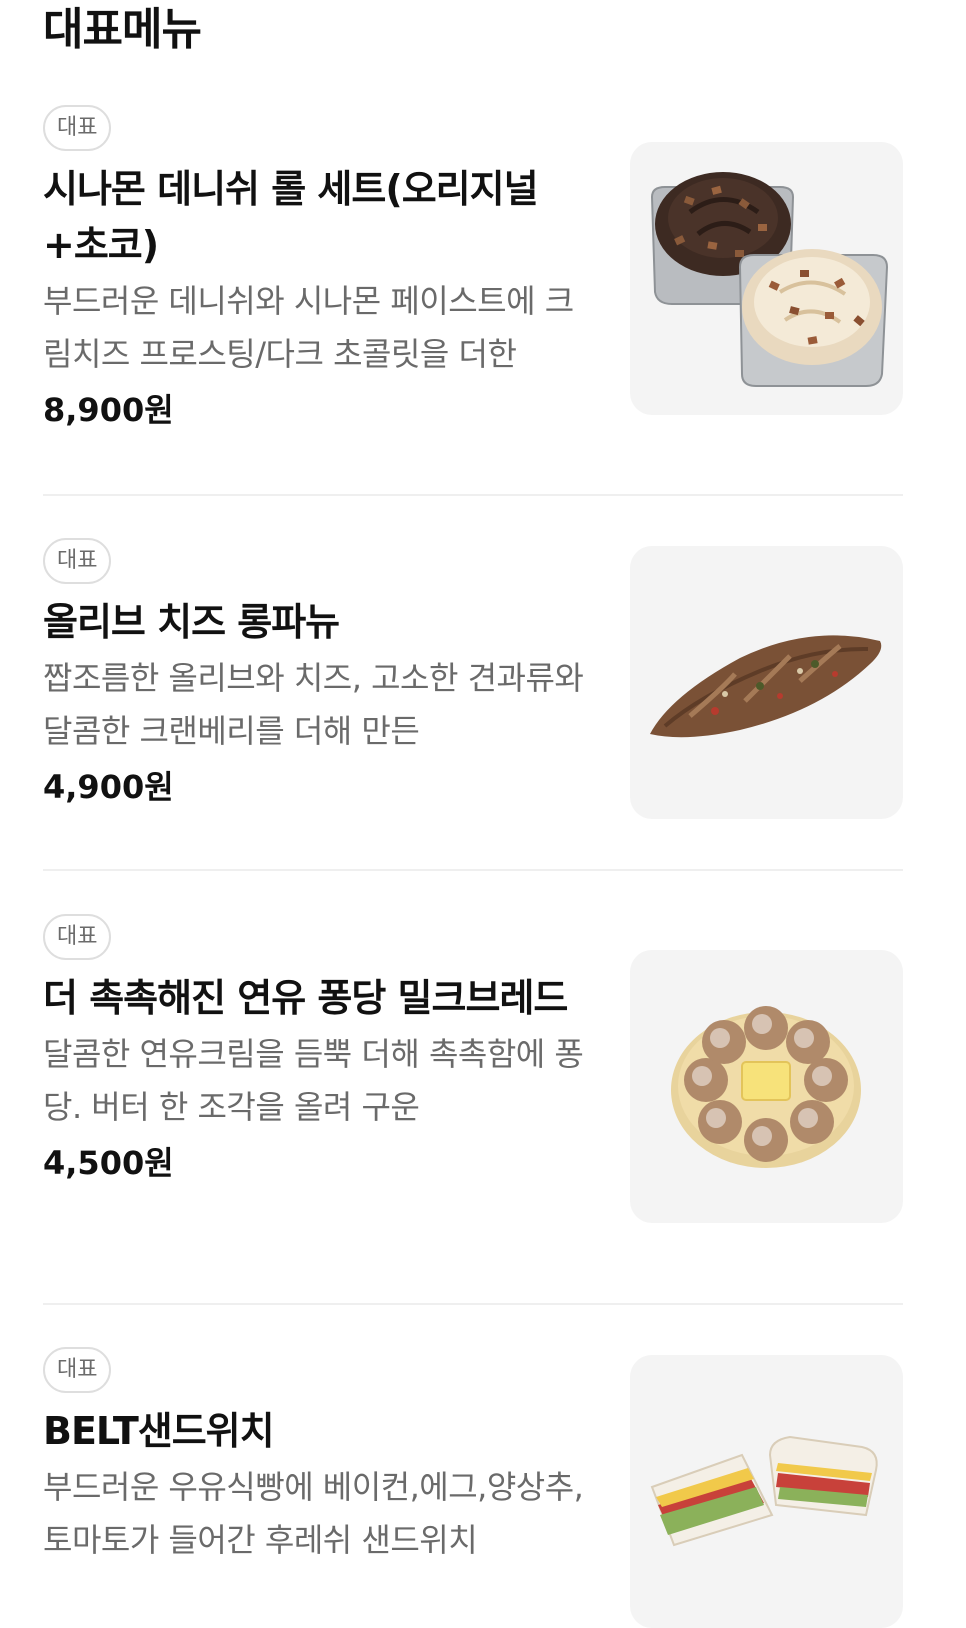 The image size is (966, 1628). Describe the element at coordinates (305, 998) in the screenshot. I see `menu-item-name: 더 촉촉해진 연유 퐁당 밀크브레드` at that location.